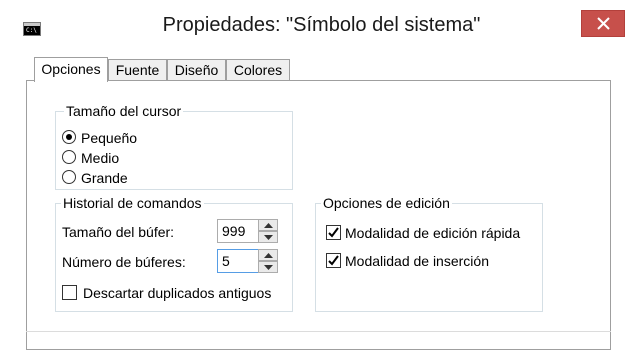 The height and width of the screenshot is (350, 643). I want to click on buffer-size-spinner, so click(268, 231).